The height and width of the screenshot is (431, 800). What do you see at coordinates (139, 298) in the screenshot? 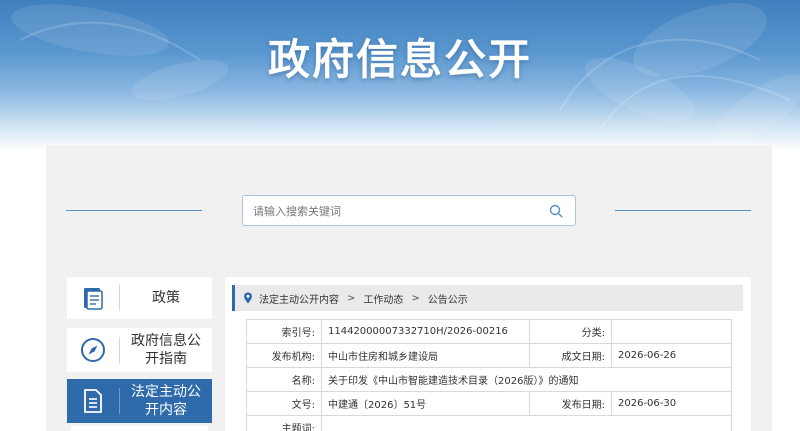
I see `sidebar-item-policy: 政策` at bounding box center [139, 298].